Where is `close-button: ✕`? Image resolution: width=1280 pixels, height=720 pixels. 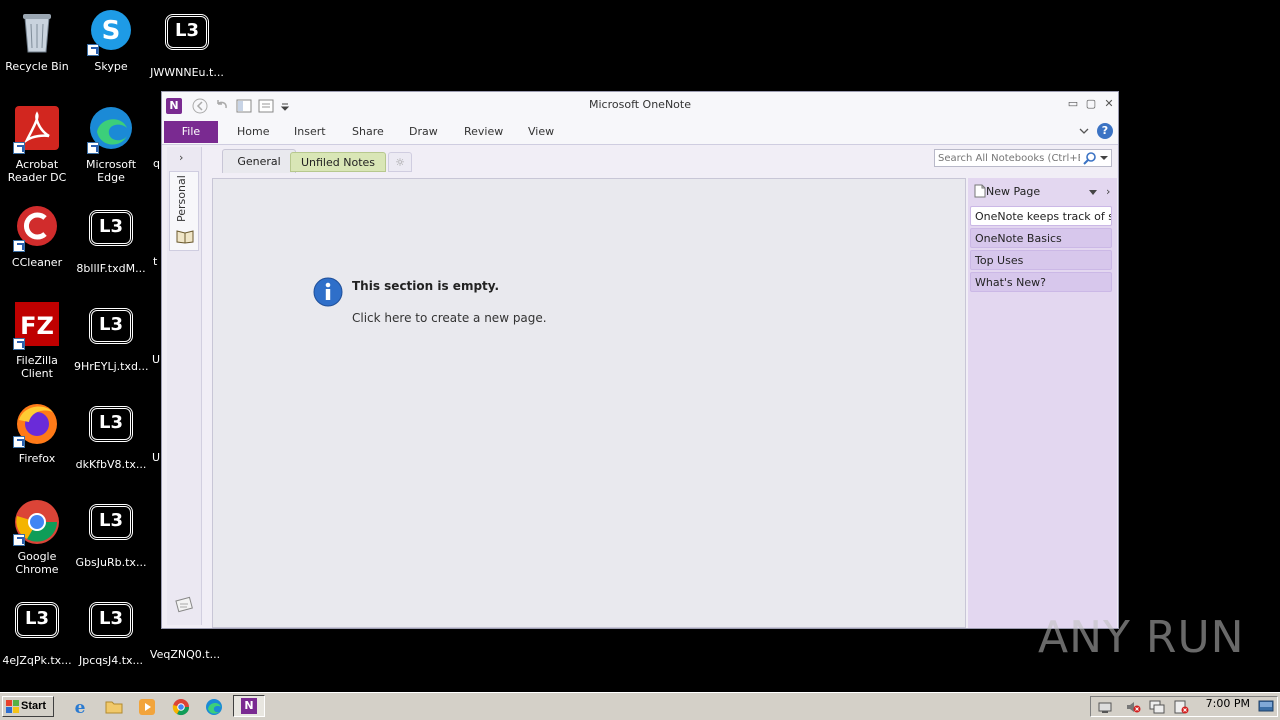
close-button: ✕ is located at coordinates (1109, 104).